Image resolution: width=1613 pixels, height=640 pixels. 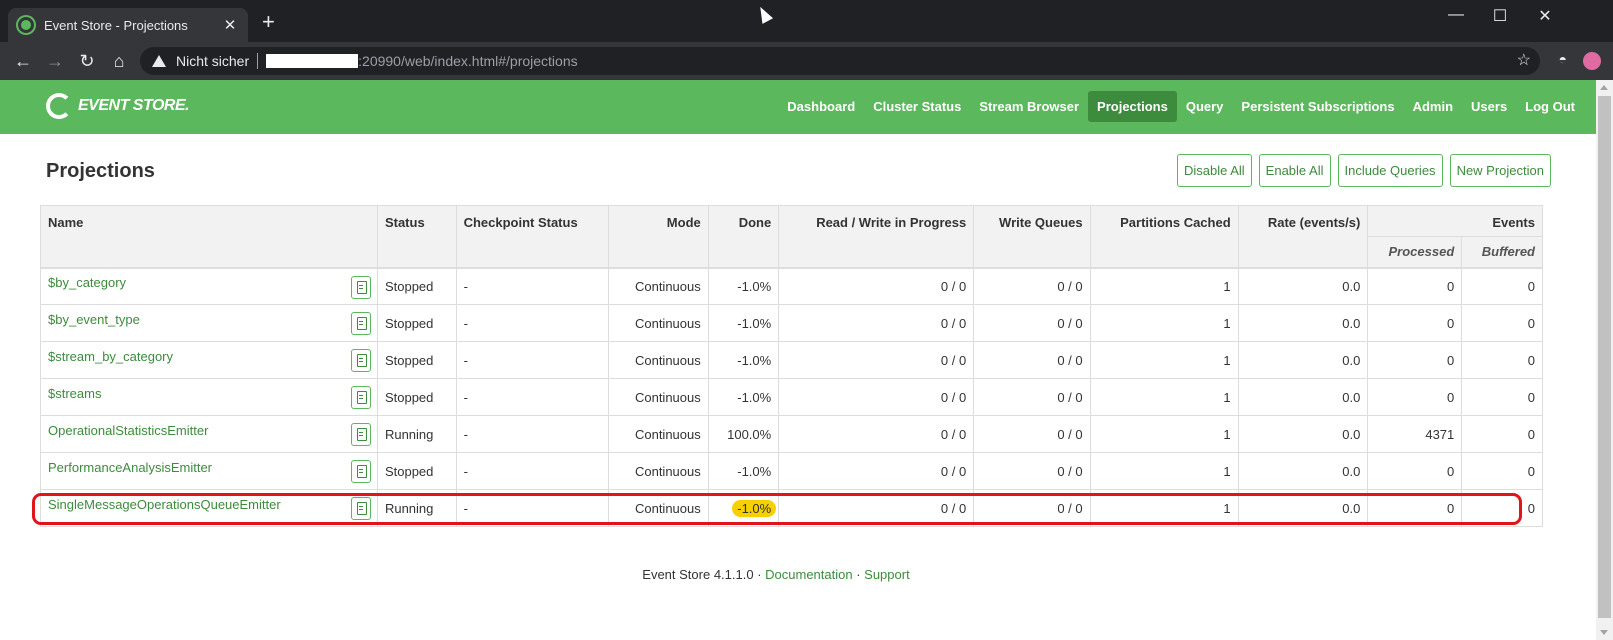 I want to click on reload-button: ↻, so click(x=87, y=61).